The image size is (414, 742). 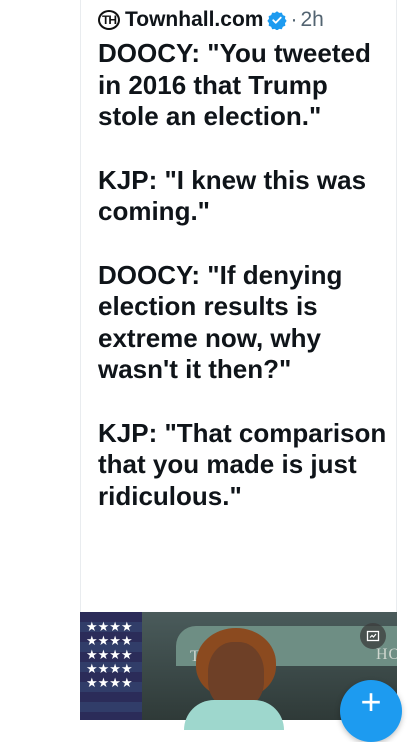 What do you see at coordinates (386, 654) in the screenshot?
I see `sign-text-right: HOUSE` at bounding box center [386, 654].